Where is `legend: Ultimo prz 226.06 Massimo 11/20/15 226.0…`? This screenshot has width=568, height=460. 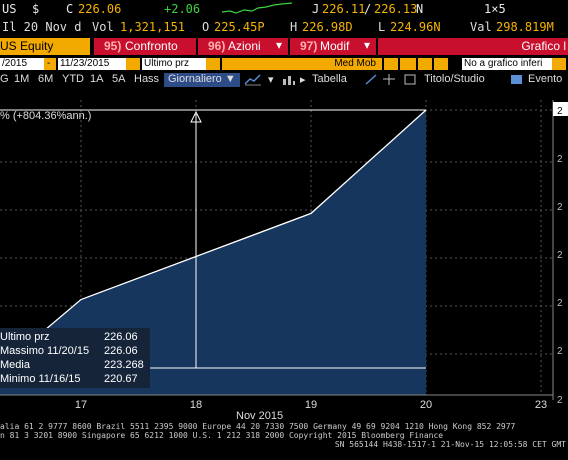 legend: Ultimo prz 226.06 Massimo 11/20/15 226.0… is located at coordinates (75, 358).